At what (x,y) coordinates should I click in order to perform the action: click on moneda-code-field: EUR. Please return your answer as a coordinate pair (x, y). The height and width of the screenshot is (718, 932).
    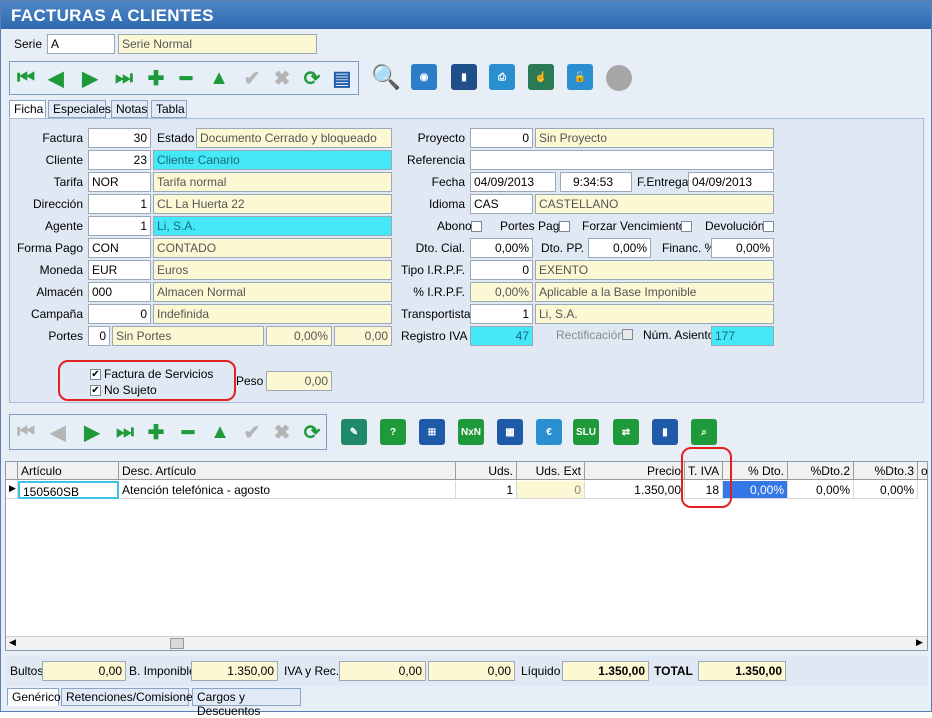
    Looking at the image, I should click on (119, 270).